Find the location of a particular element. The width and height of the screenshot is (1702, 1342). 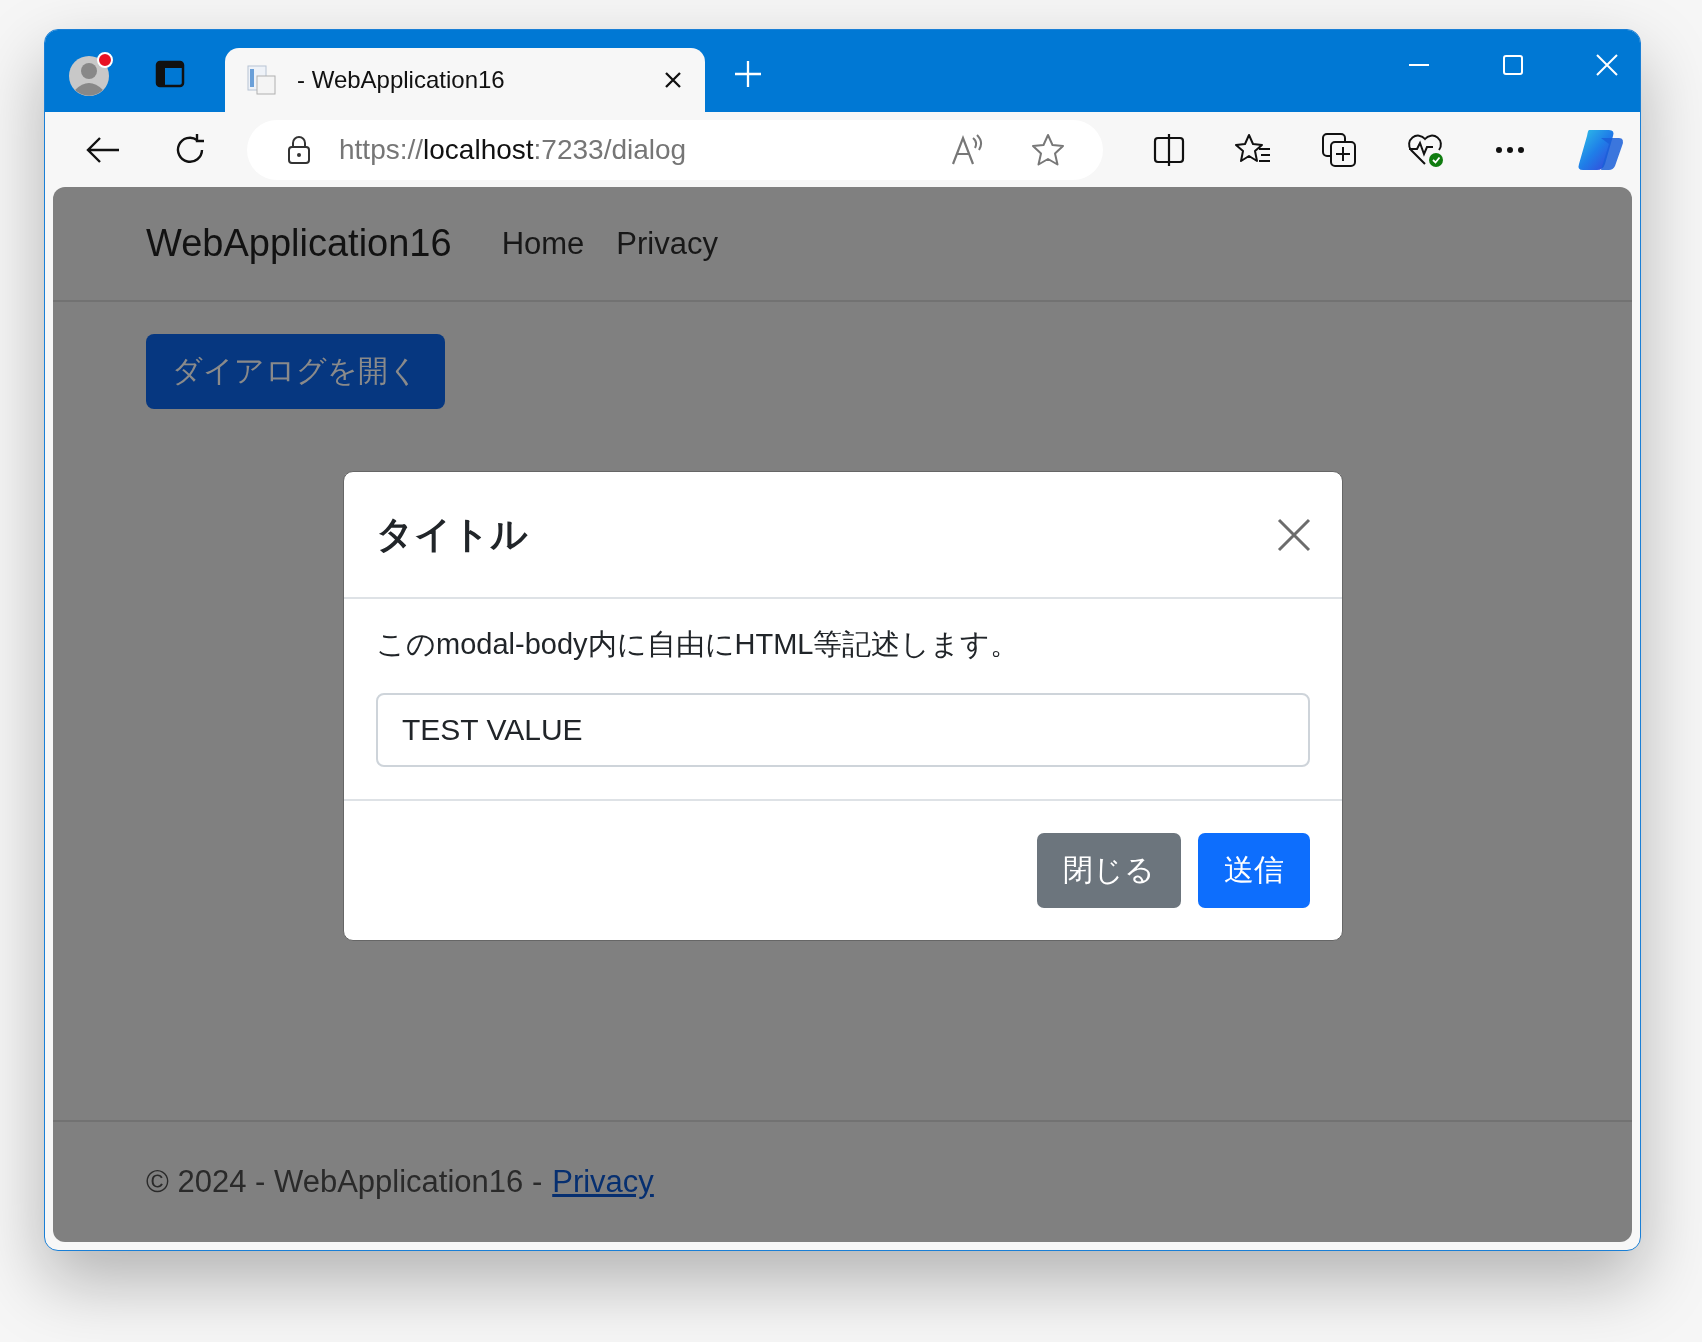

collections-icon is located at coordinates (1339, 149).